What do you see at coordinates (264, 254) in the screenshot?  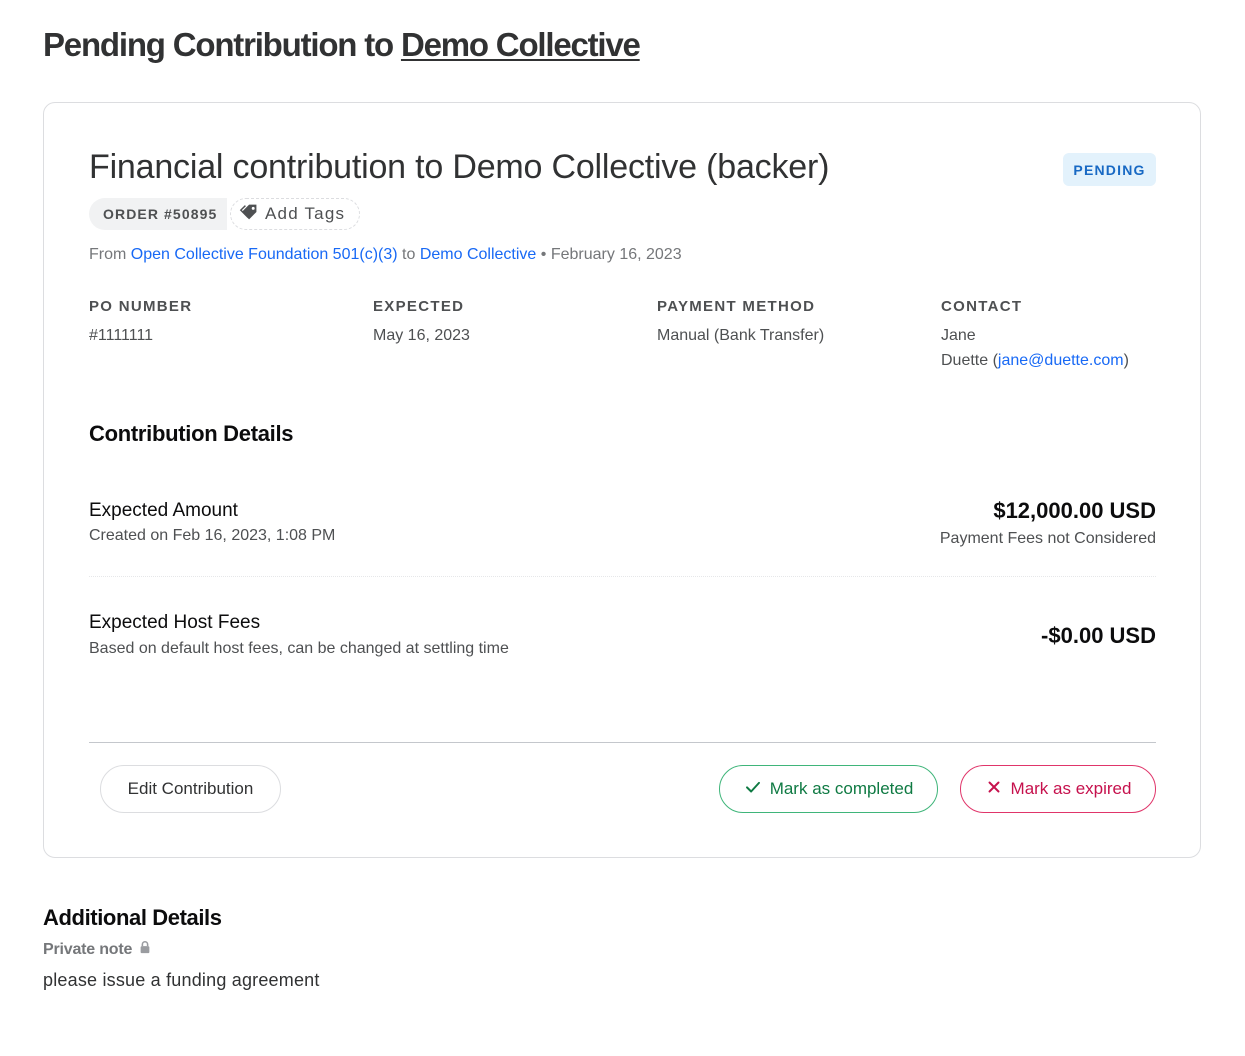 I see `from-account-link: Open Collective Foundation 501(c)(3)` at bounding box center [264, 254].